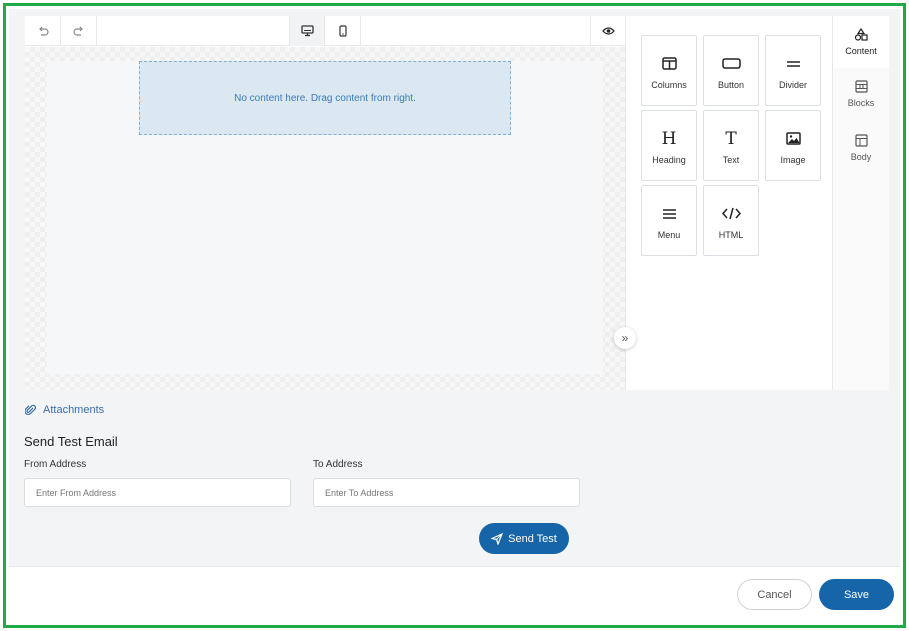  I want to click on tab-label: Blocks, so click(861, 103).